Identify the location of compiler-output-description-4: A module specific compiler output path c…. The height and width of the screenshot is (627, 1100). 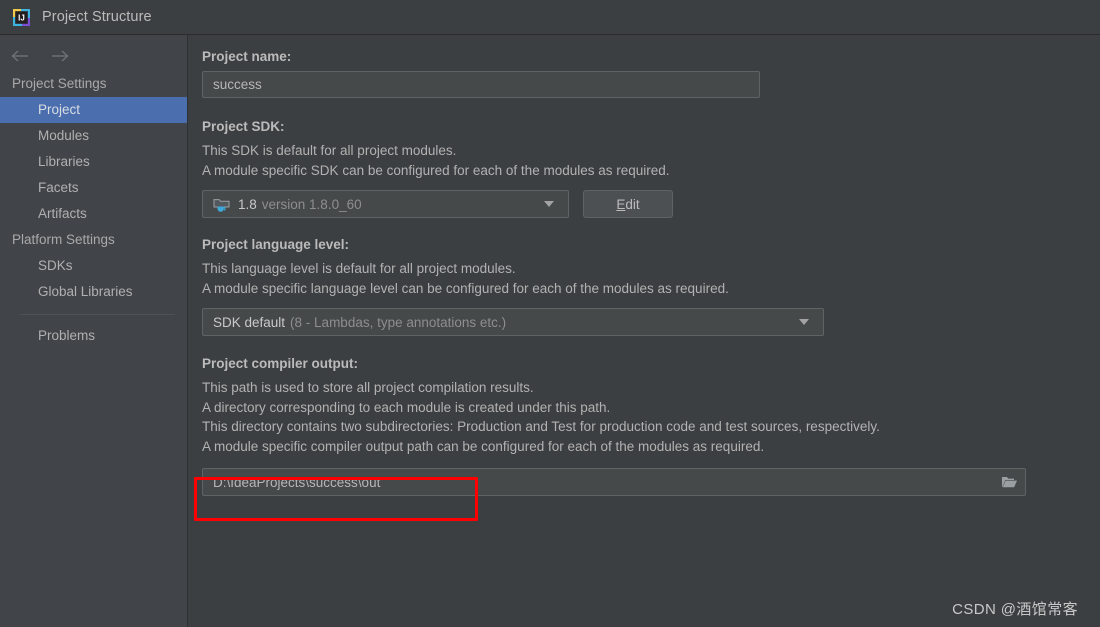
(483, 446).